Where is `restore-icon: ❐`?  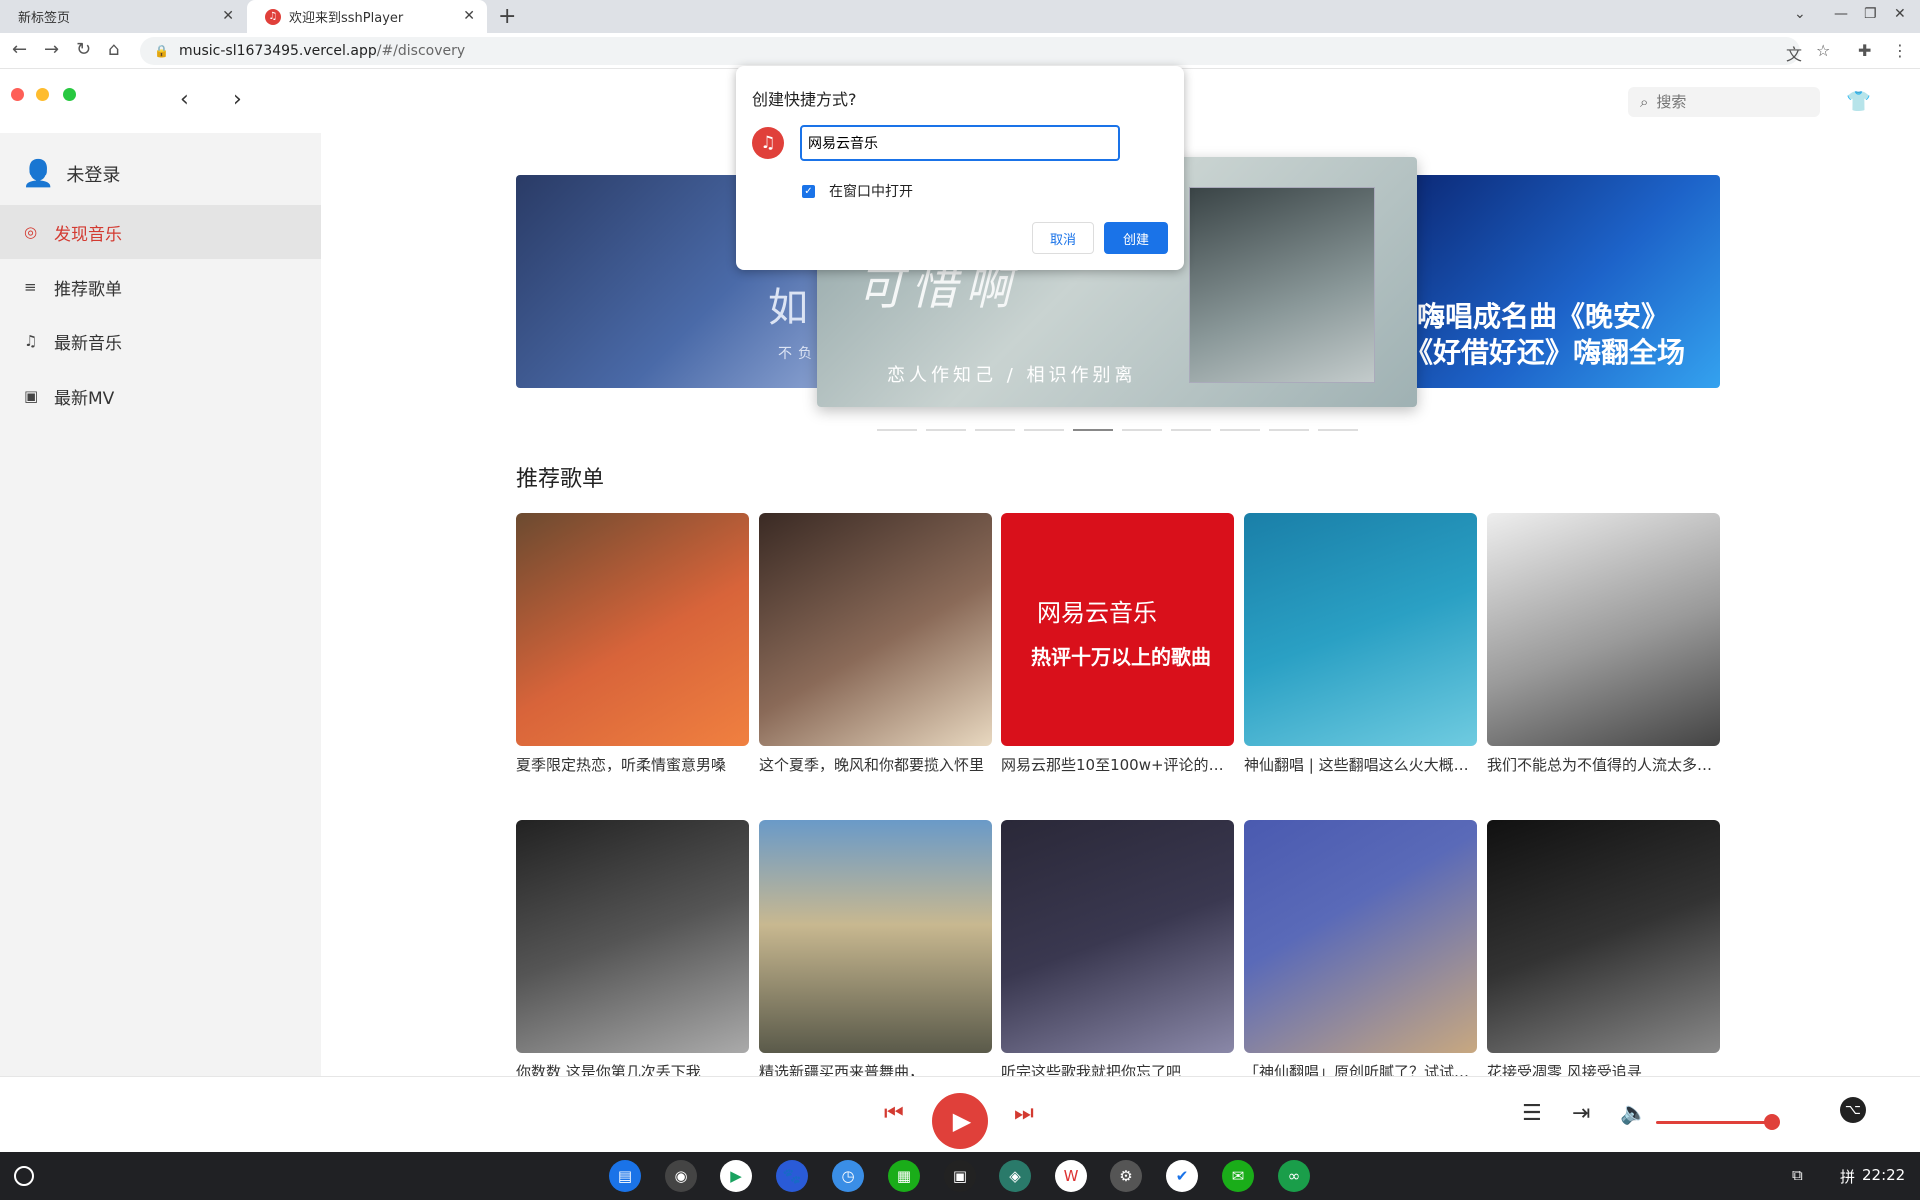
restore-icon: ❐ is located at coordinates (1870, 14).